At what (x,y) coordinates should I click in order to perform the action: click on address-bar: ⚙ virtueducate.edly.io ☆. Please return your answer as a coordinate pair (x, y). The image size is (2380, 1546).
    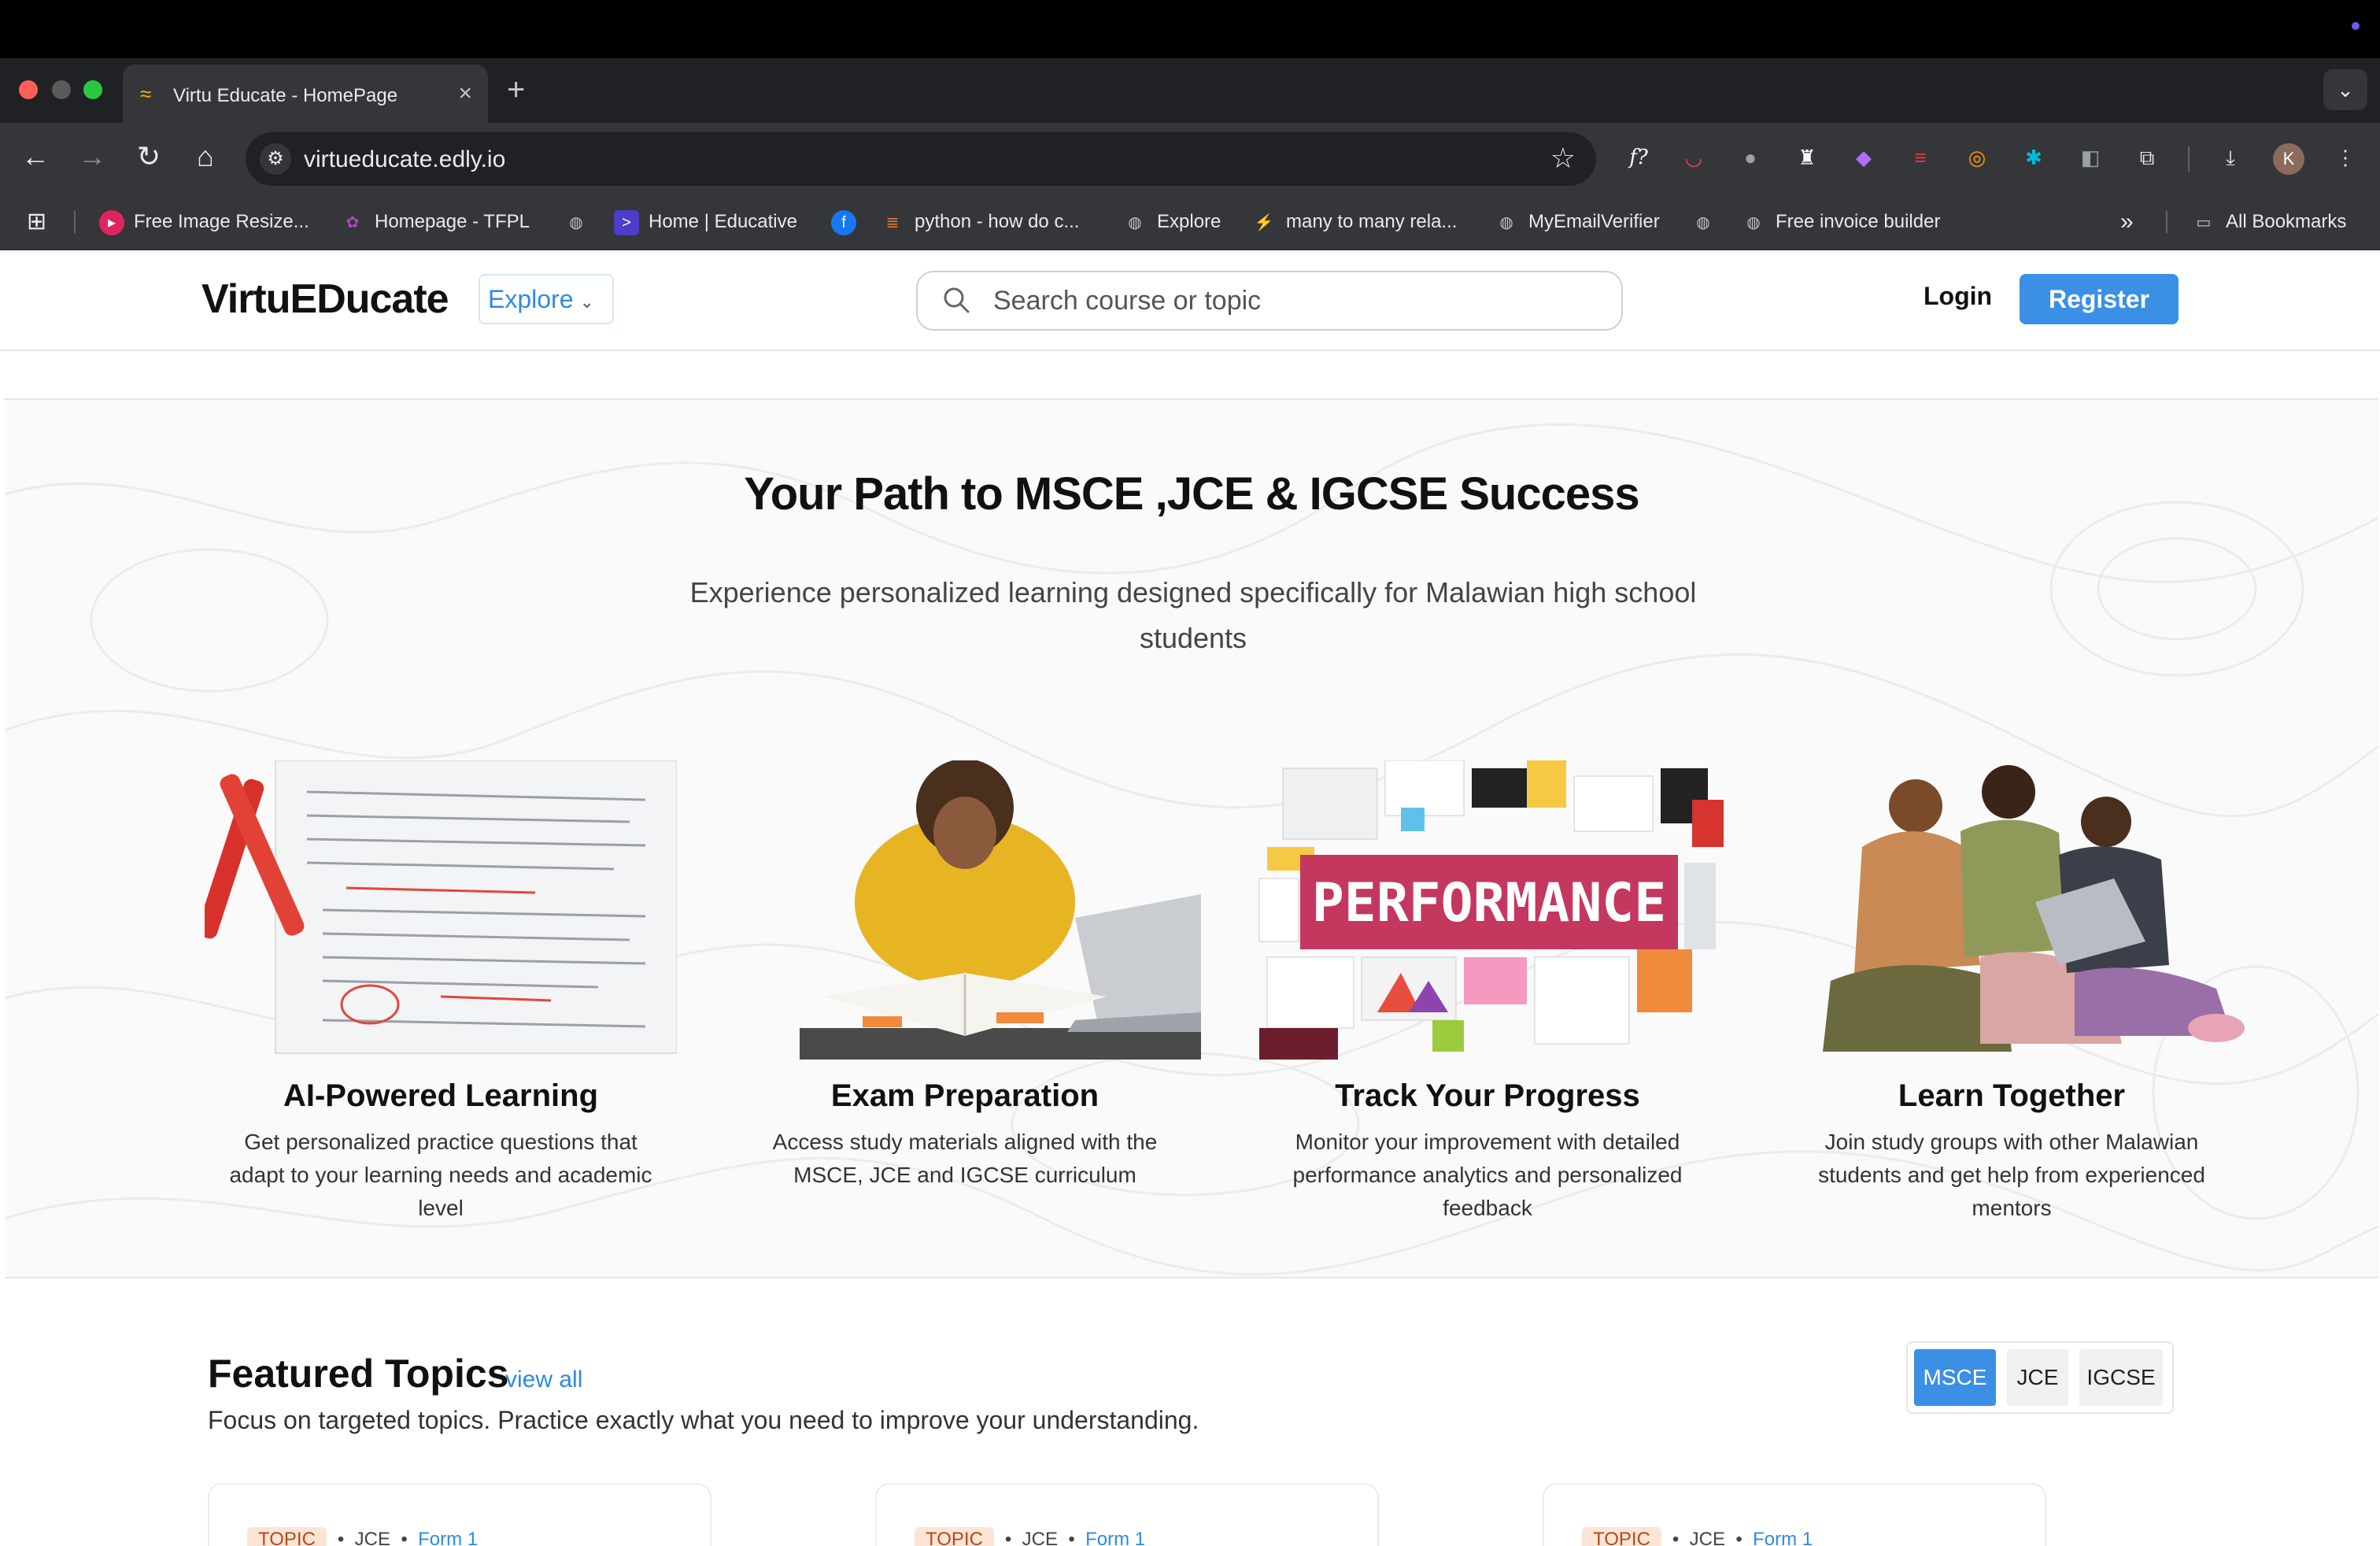
    Looking at the image, I should click on (921, 159).